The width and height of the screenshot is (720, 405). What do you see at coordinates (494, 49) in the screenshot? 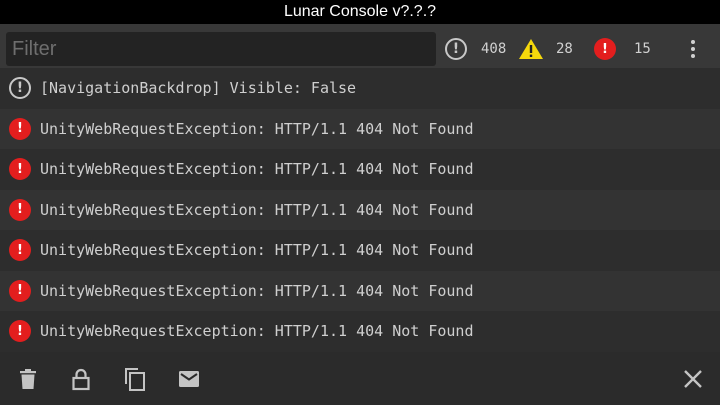
I see `info-count: 408` at bounding box center [494, 49].